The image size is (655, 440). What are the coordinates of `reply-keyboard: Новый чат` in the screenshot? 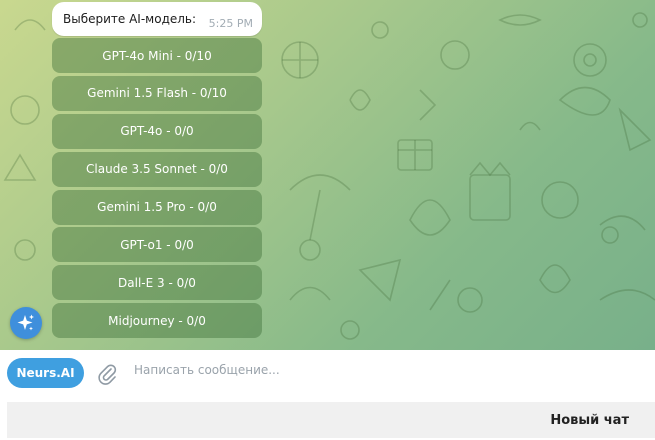 It's located at (327, 419).